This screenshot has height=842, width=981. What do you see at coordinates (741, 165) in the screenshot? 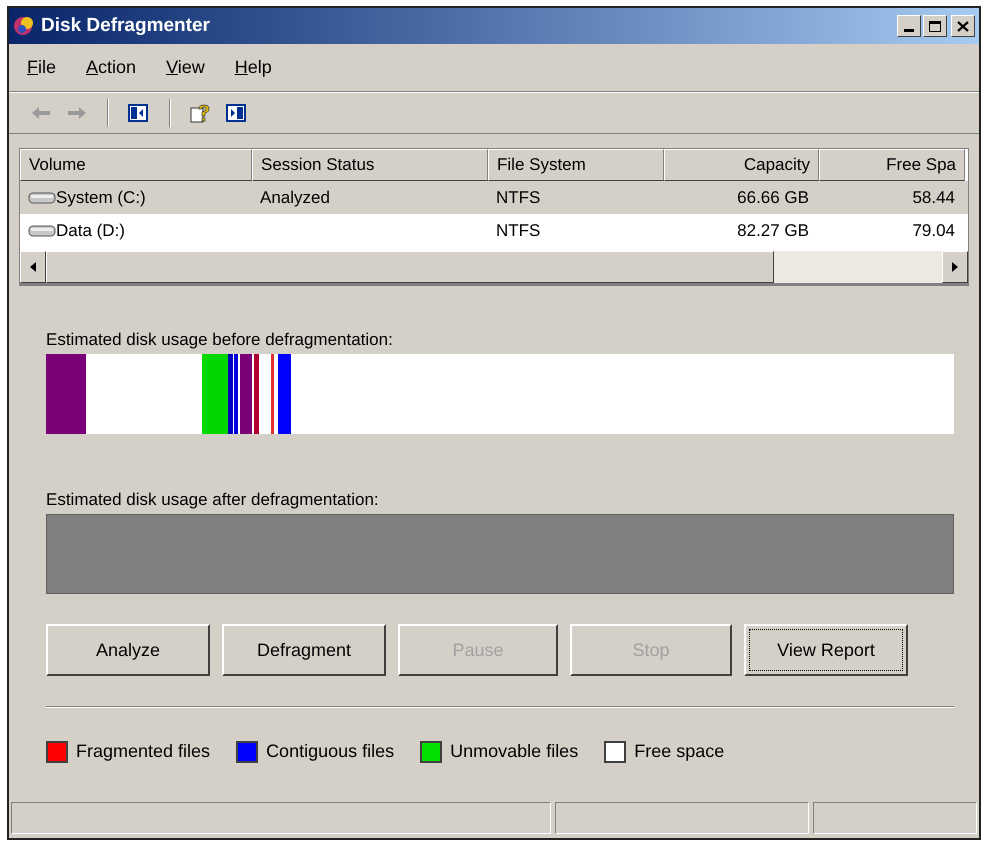
I see `column-header: Capacity` at bounding box center [741, 165].